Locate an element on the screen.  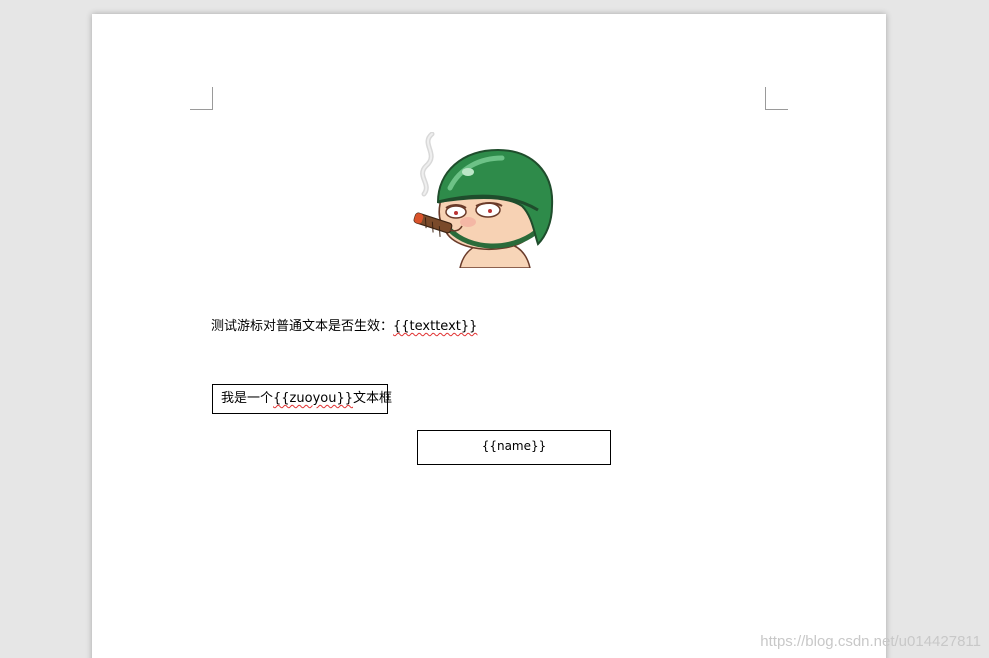
body-paragraph: 测试游标对普通文本是否生效：{{texttext}} is located at coordinates (344, 327).